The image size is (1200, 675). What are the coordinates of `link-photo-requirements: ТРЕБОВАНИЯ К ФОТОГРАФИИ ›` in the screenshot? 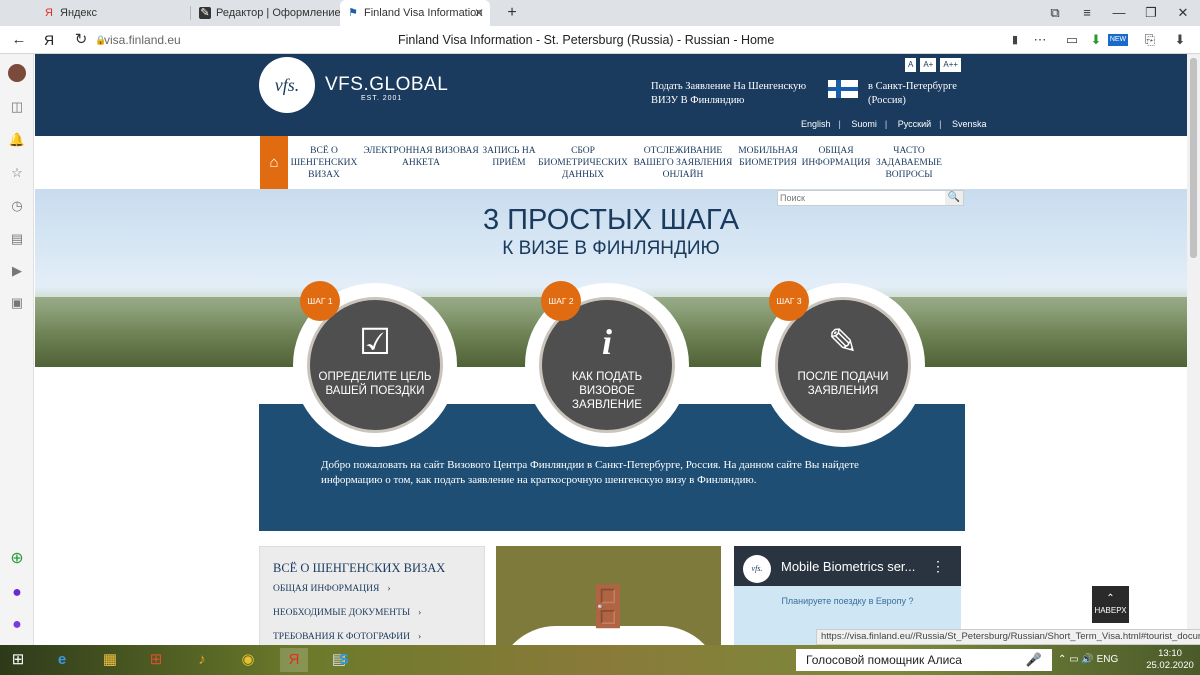 It's located at (347, 637).